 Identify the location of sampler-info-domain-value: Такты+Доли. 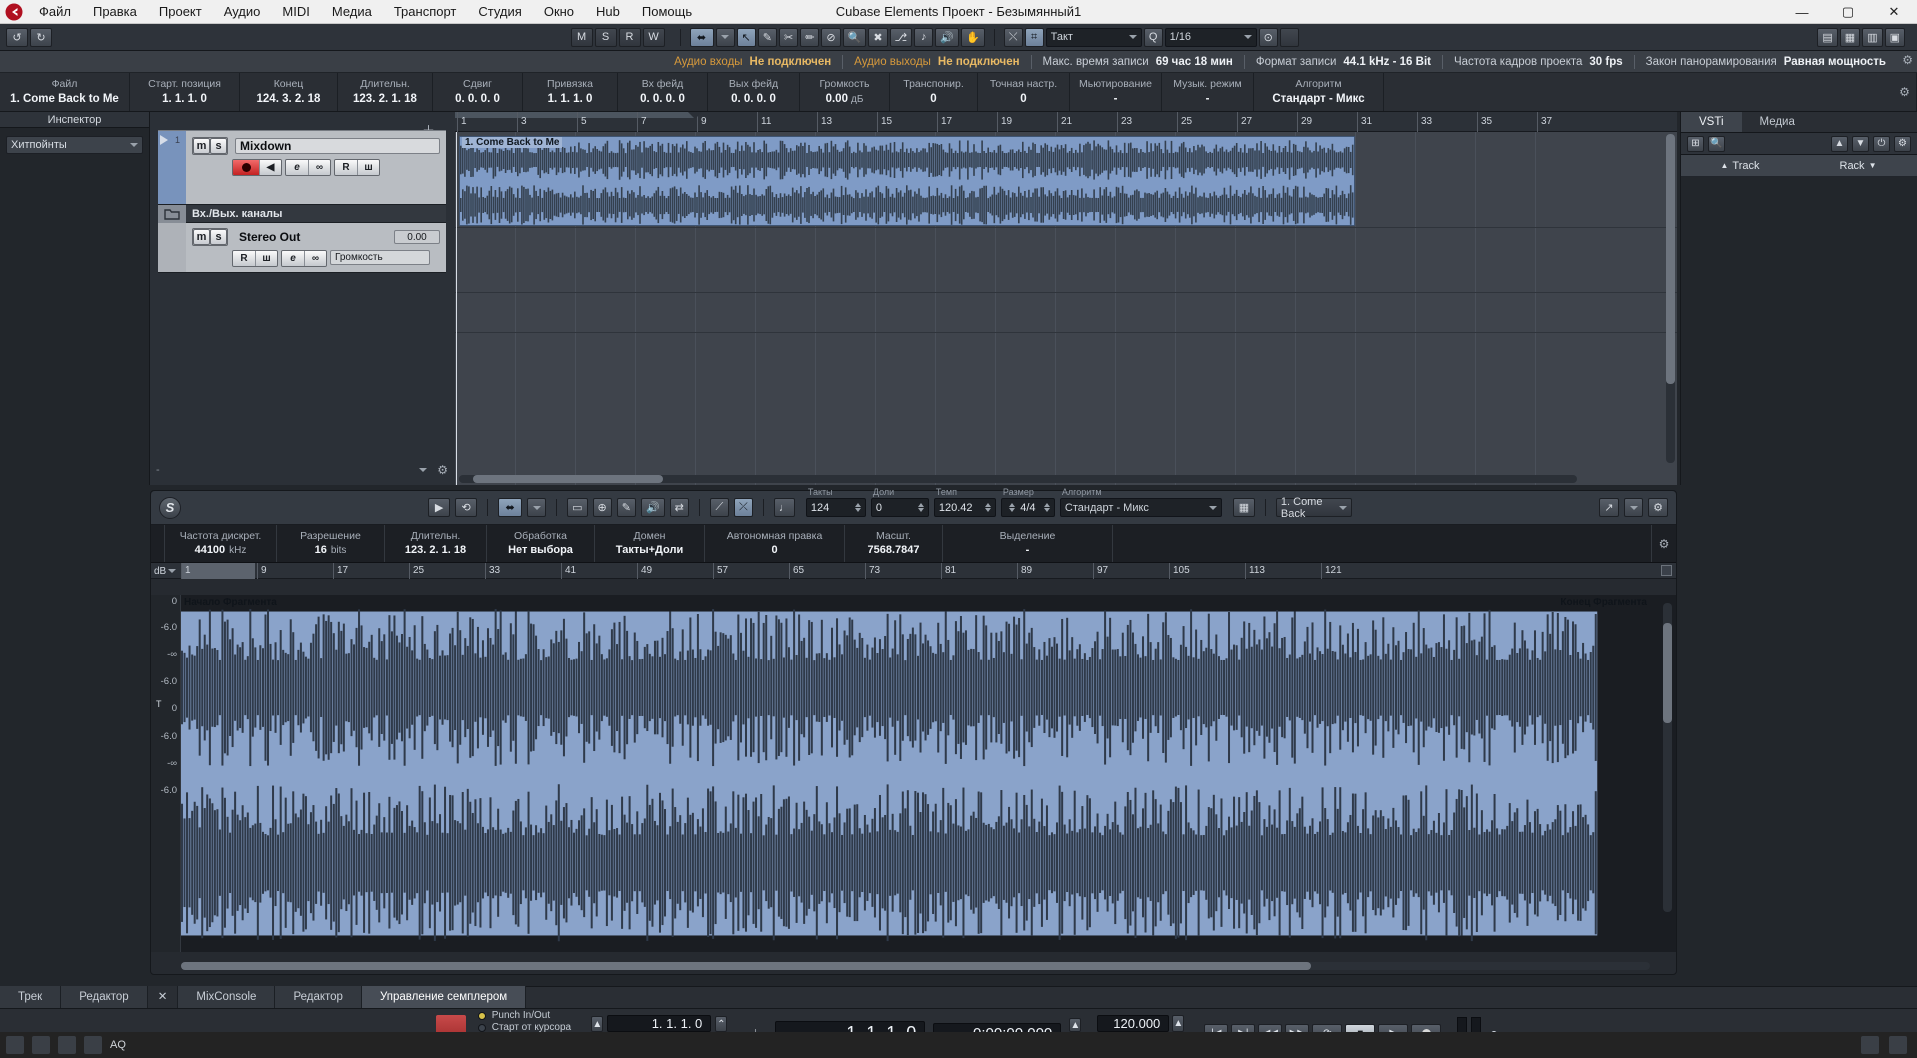
(649, 550).